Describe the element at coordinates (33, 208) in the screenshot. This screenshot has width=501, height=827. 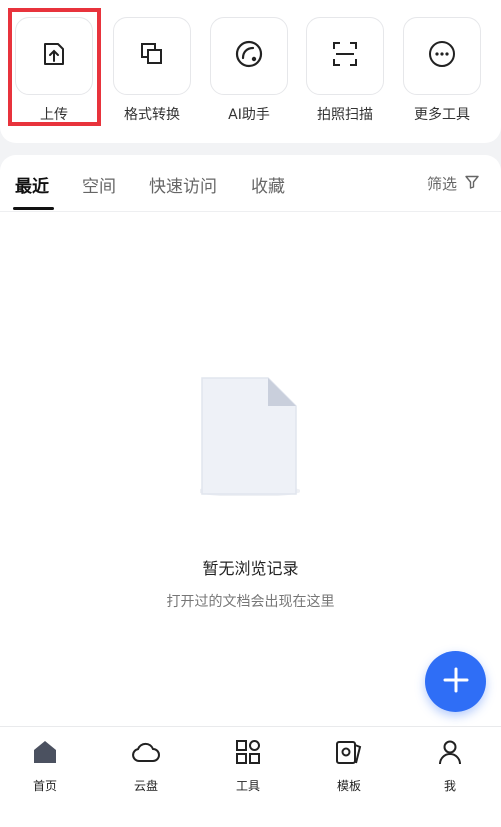
I see `active-tab-indicator` at that location.